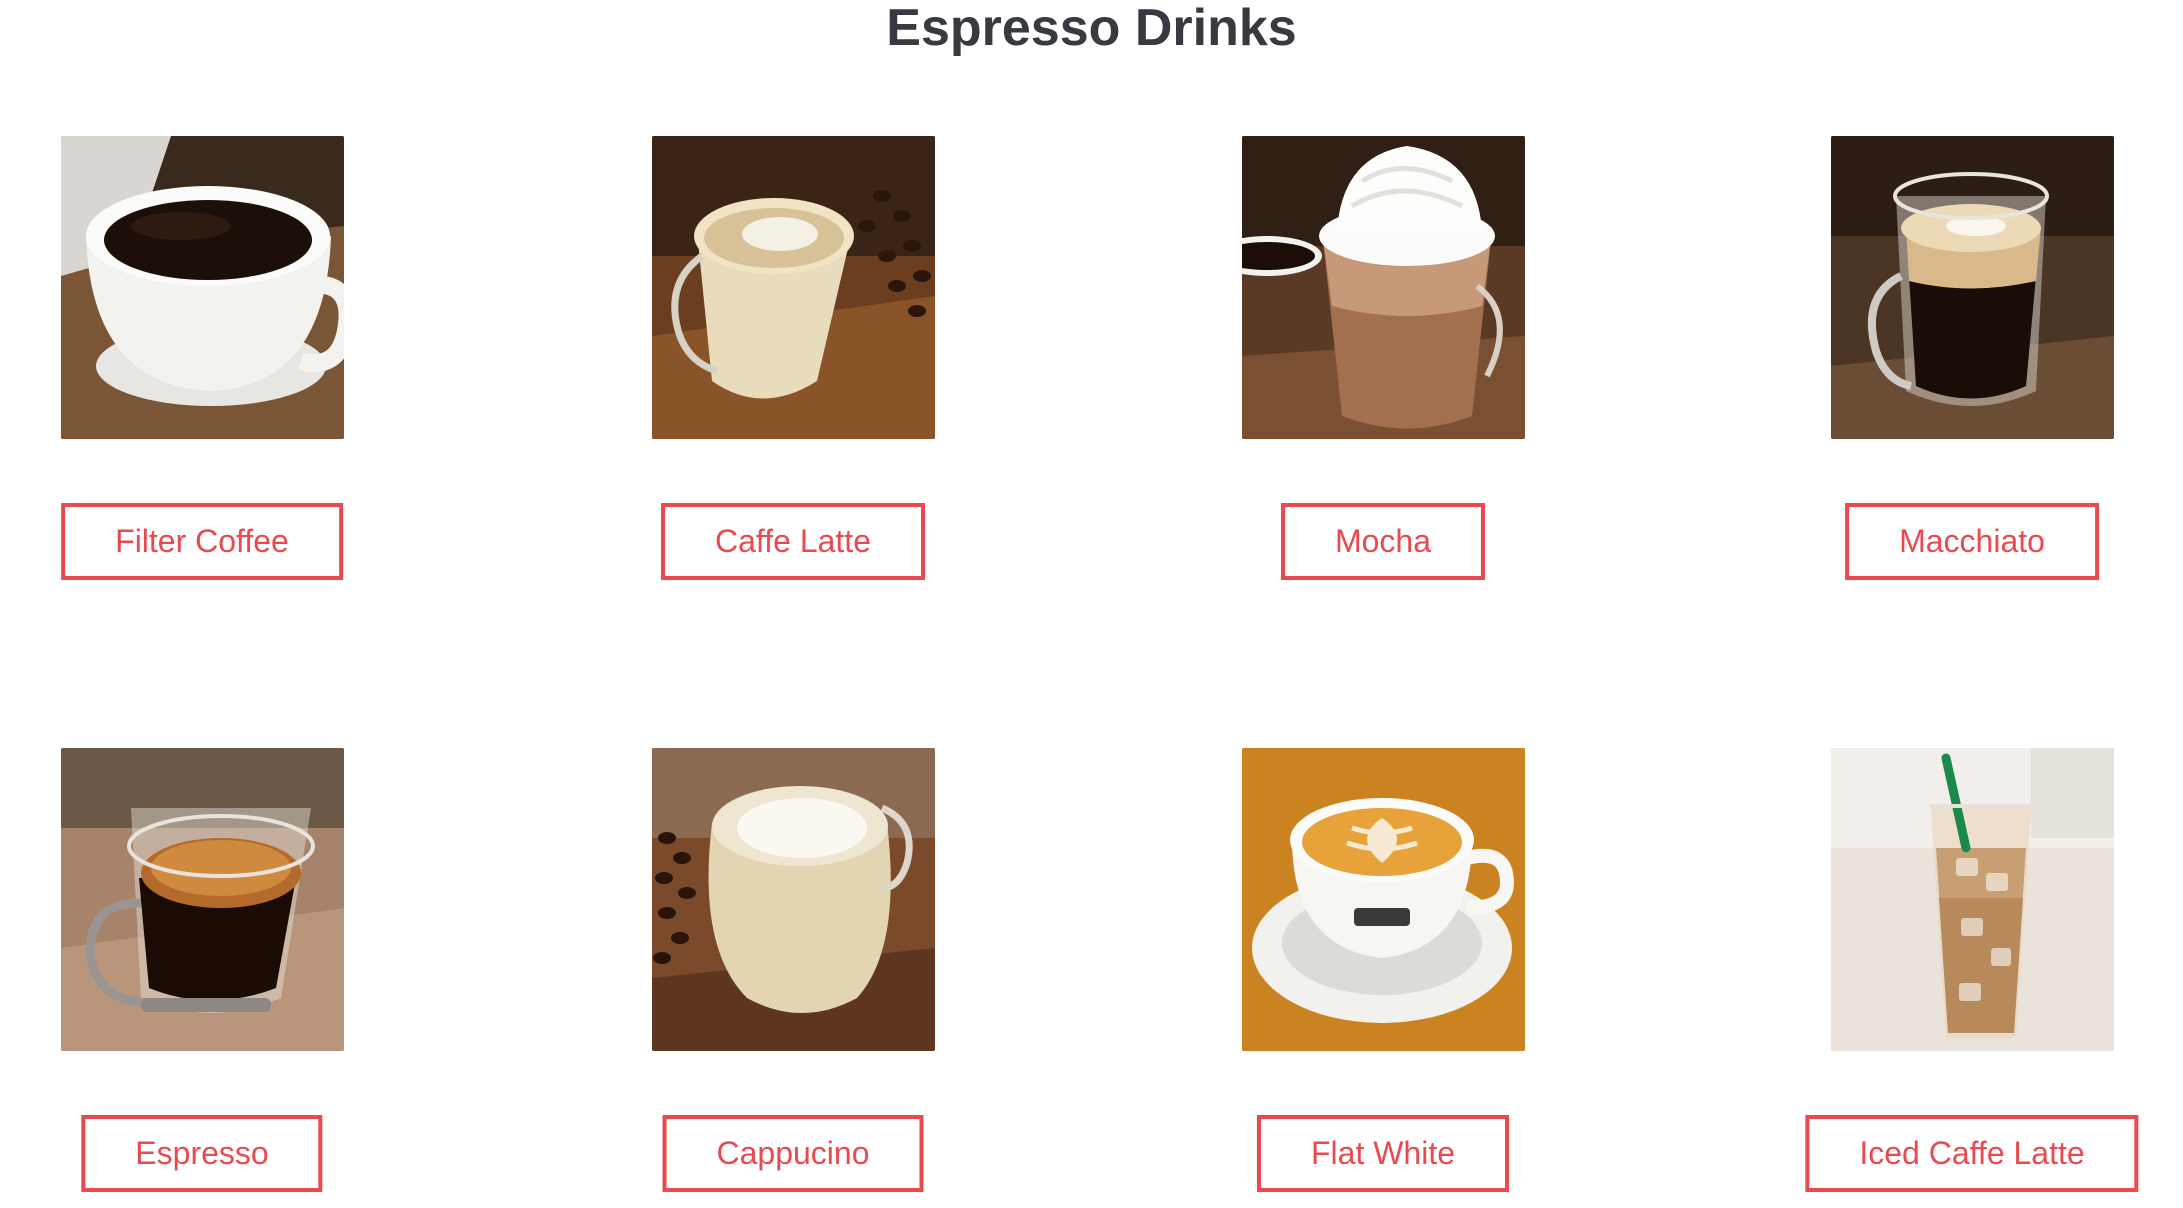 The image size is (2183, 1208). What do you see at coordinates (1383, 287) in the screenshot?
I see `mocha-photo` at bounding box center [1383, 287].